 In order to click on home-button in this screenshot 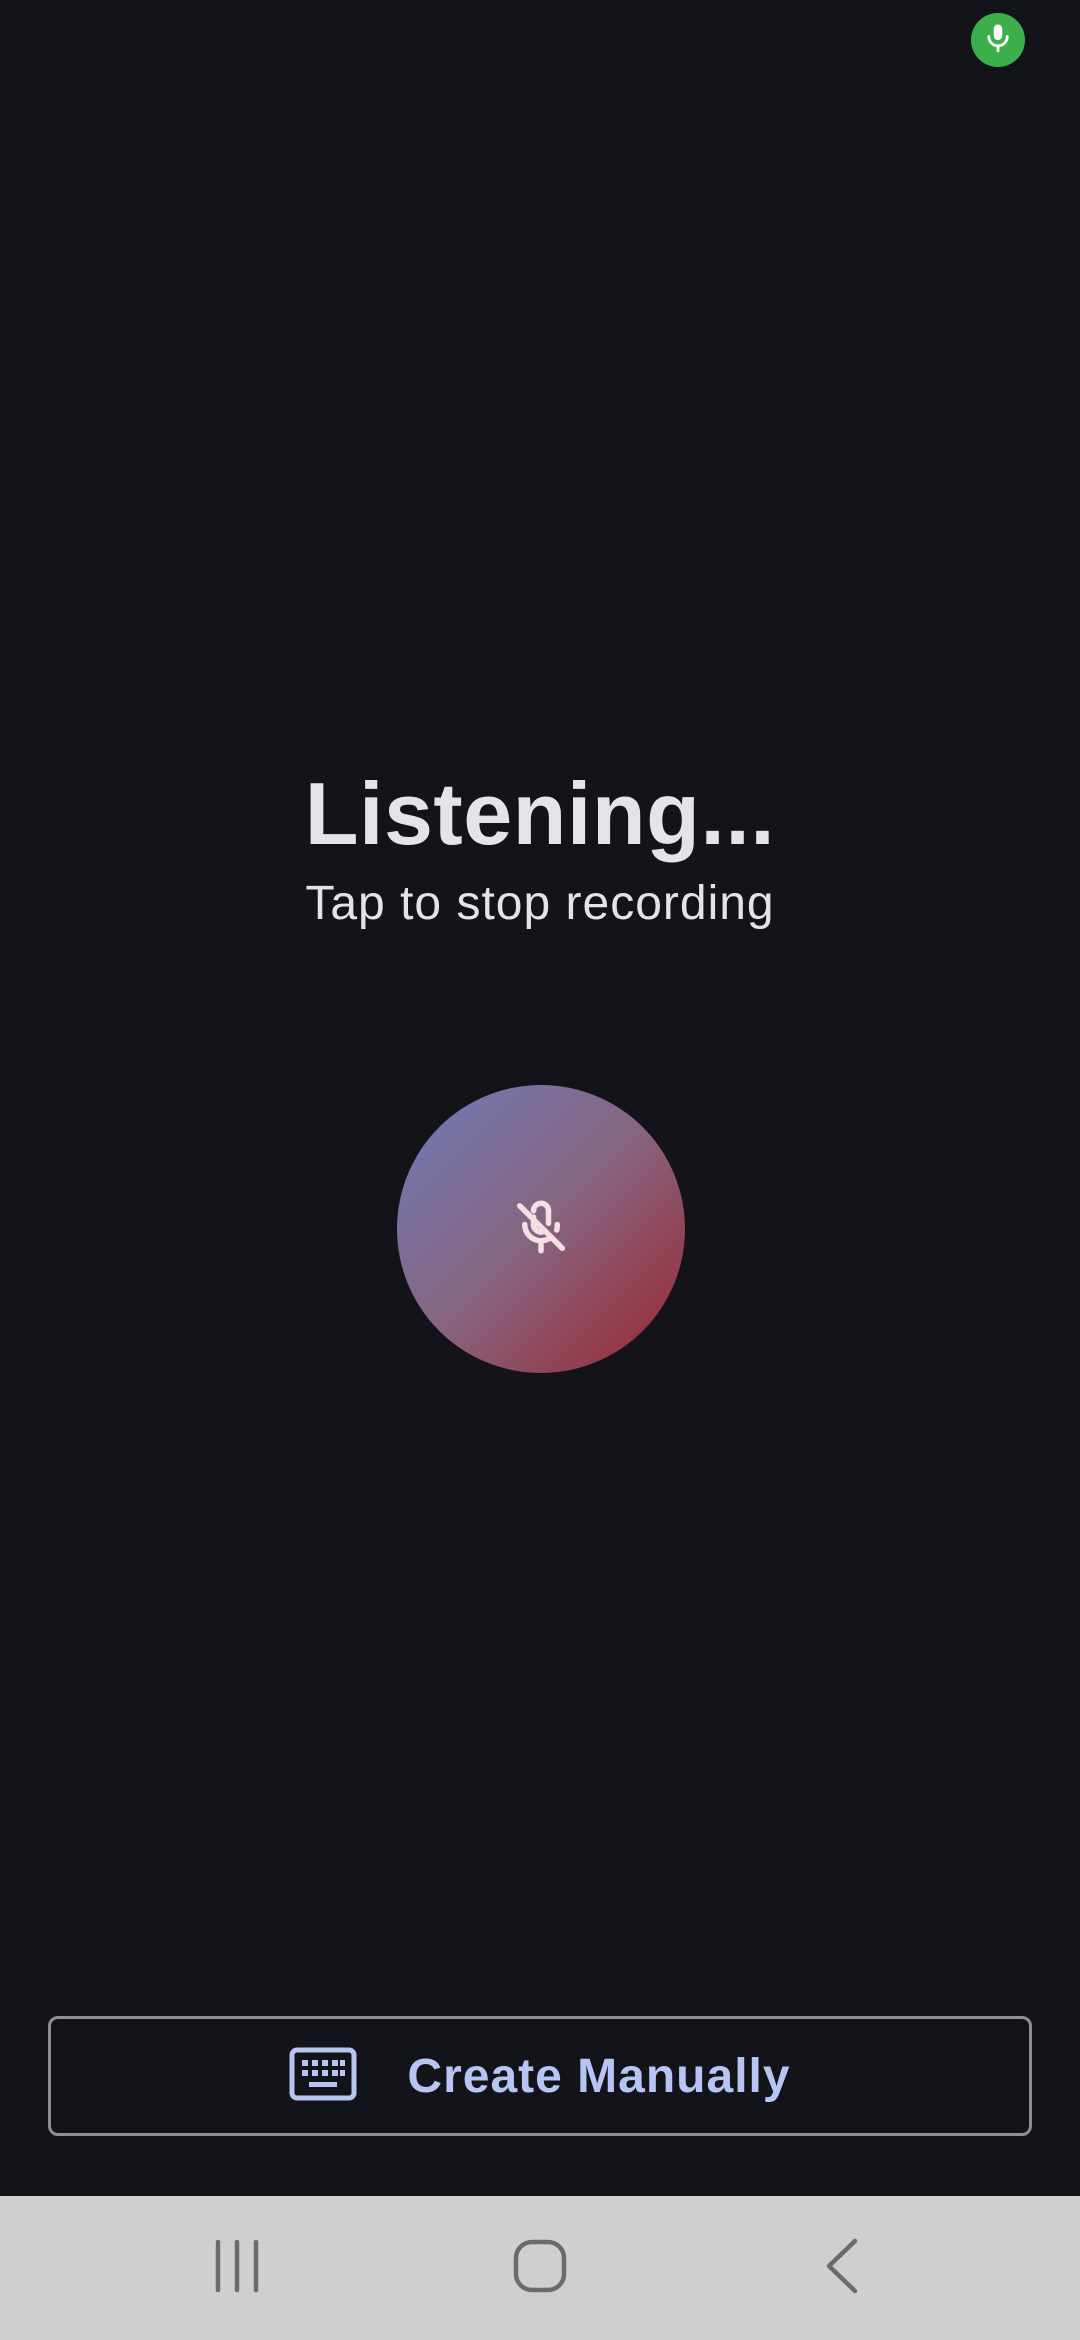, I will do `click(540, 2268)`.